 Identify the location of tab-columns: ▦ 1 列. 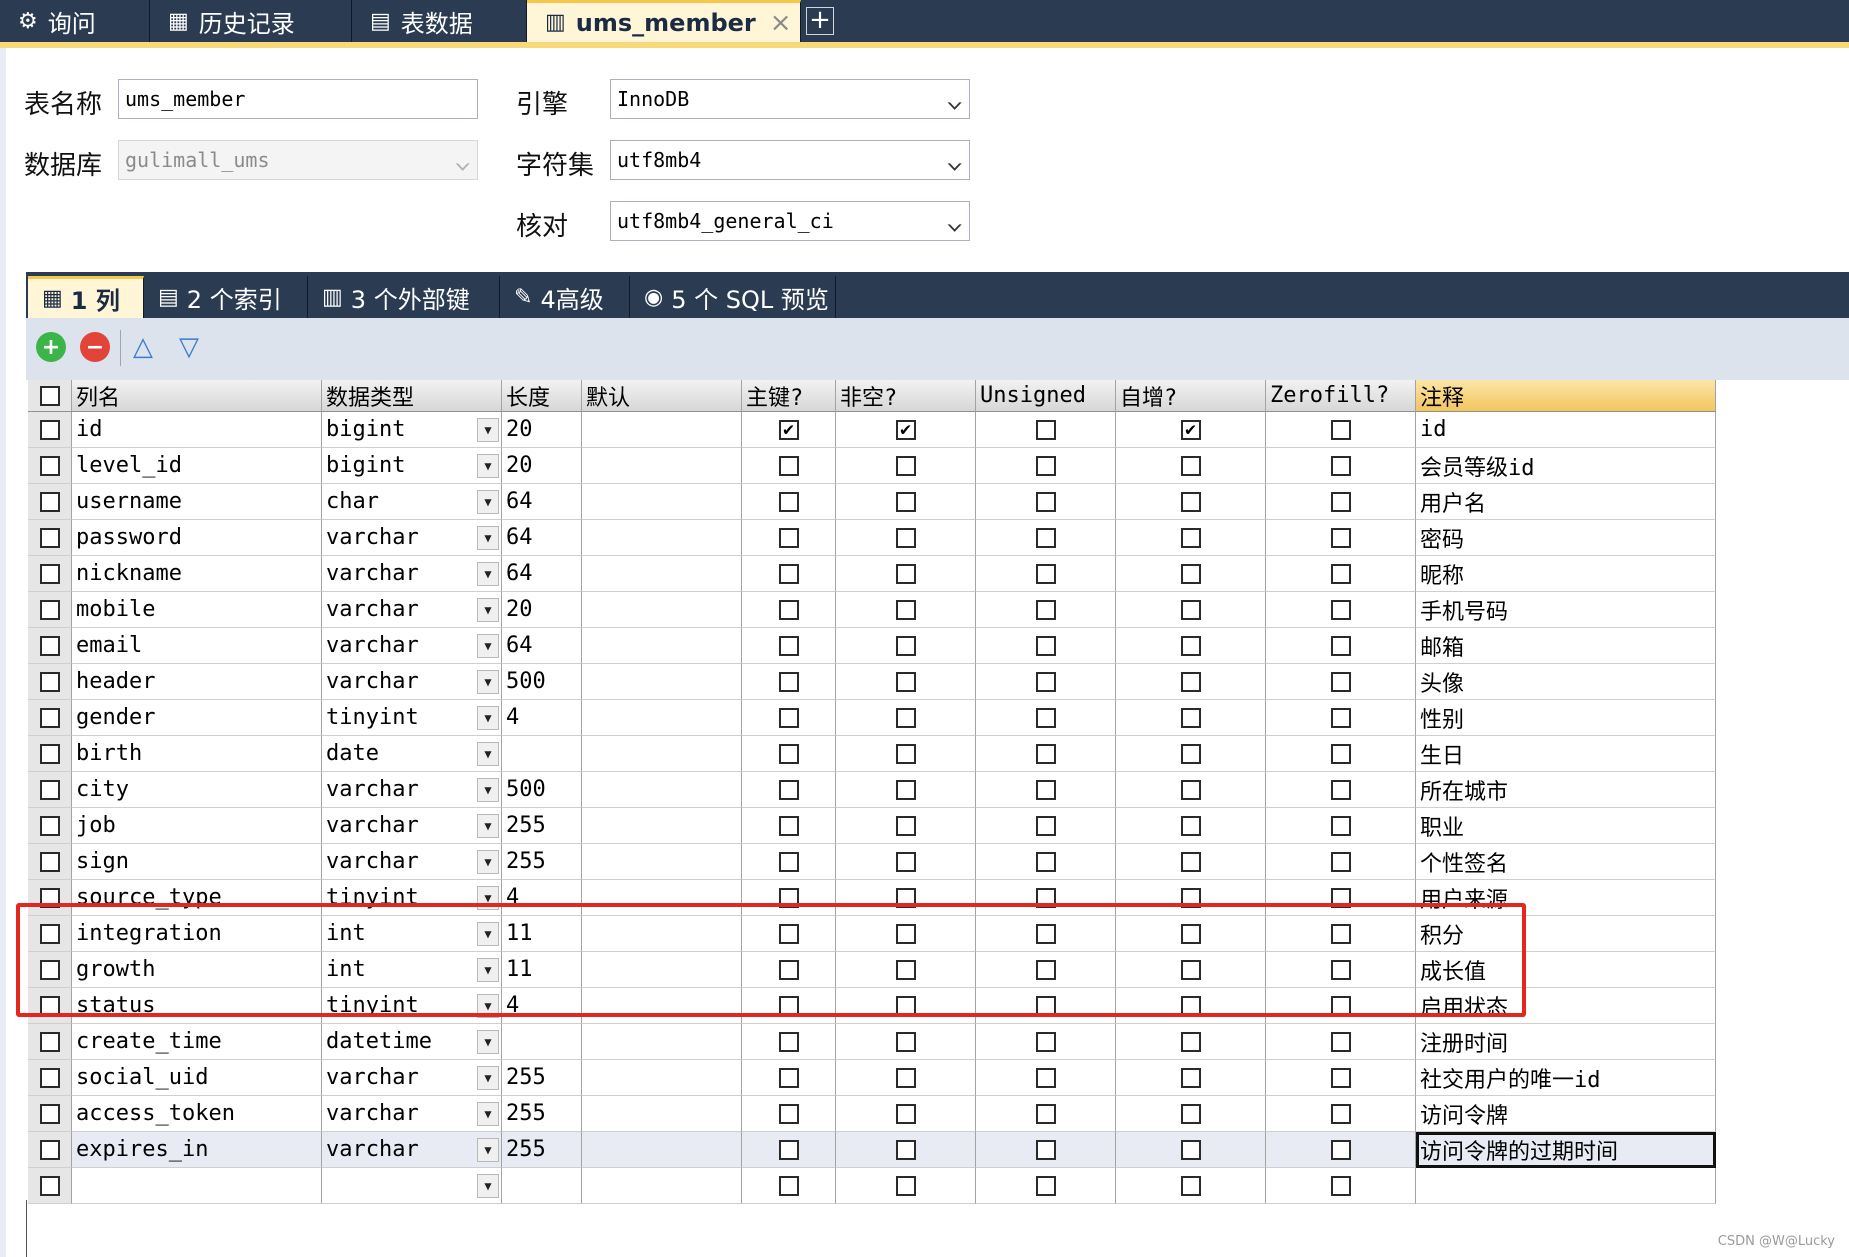
(86, 297).